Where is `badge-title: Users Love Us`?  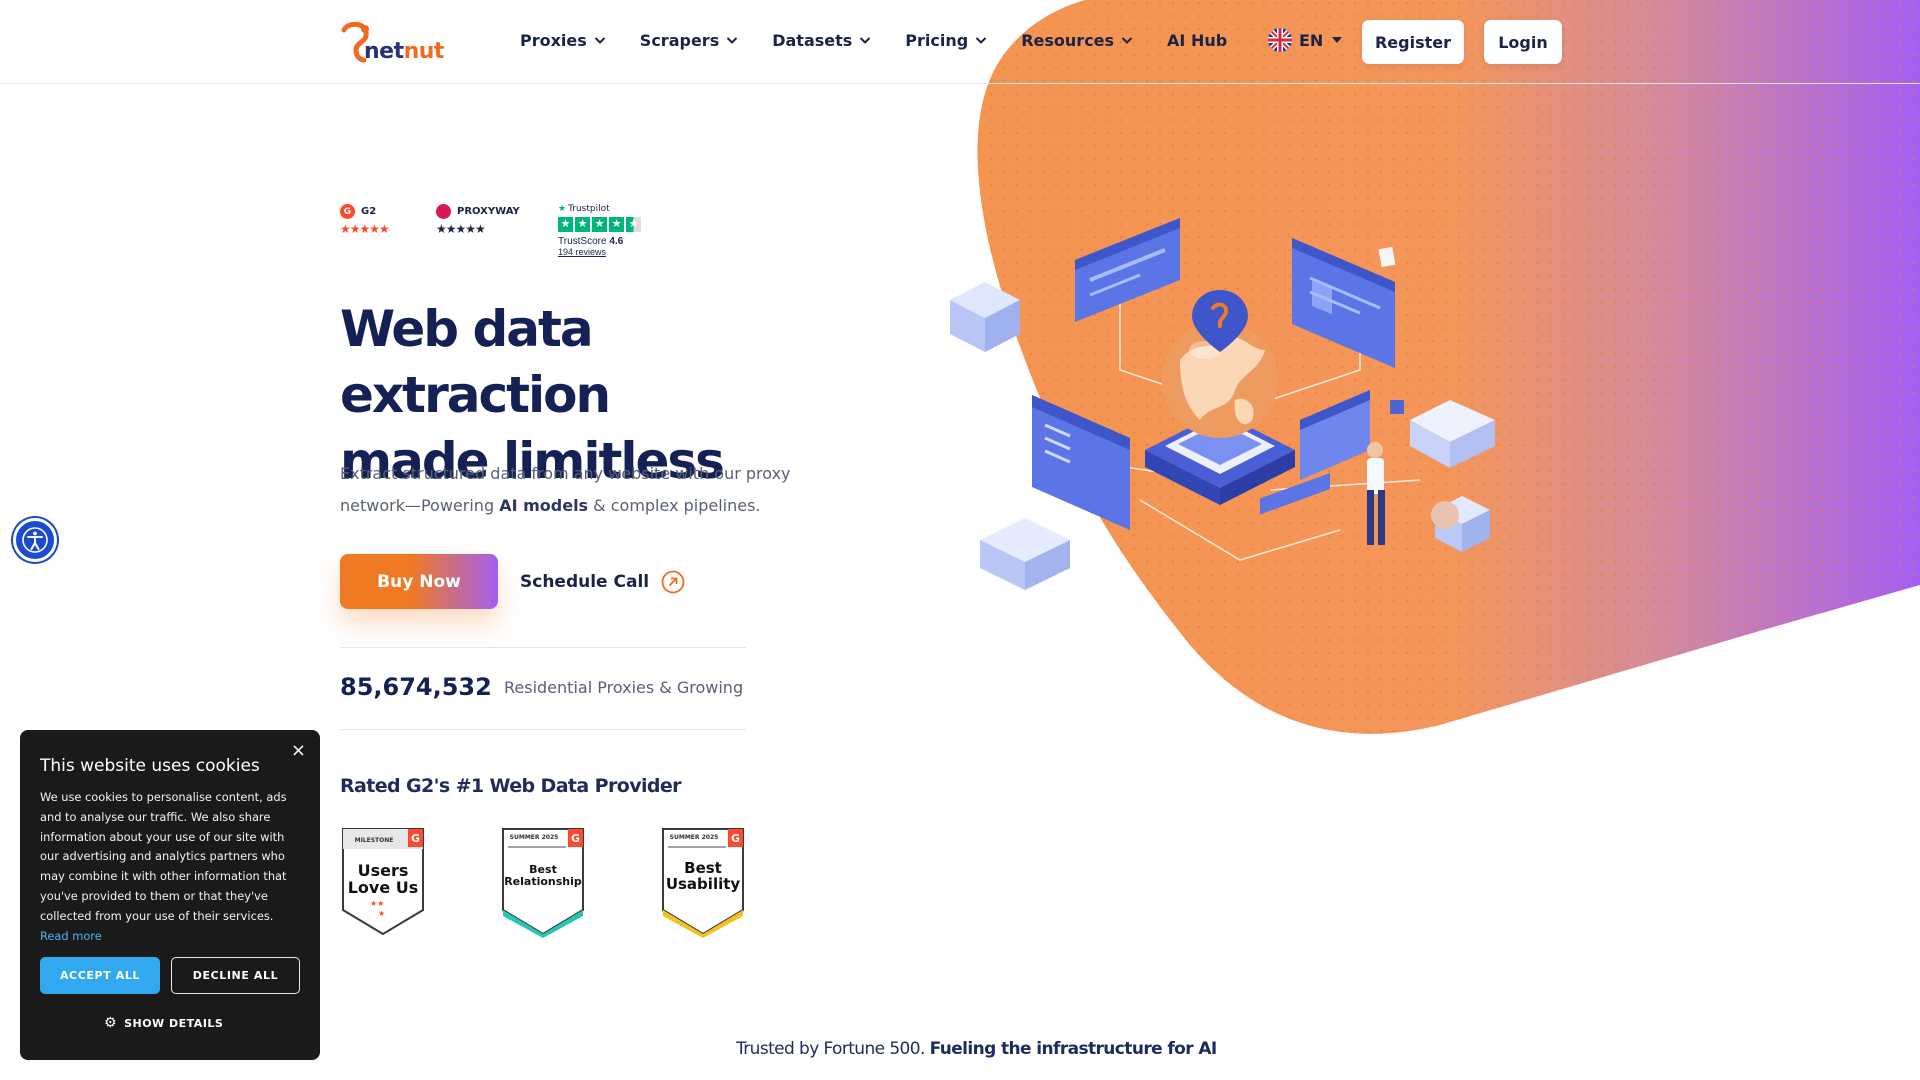
badge-title: Users Love Us is located at coordinates (383, 879).